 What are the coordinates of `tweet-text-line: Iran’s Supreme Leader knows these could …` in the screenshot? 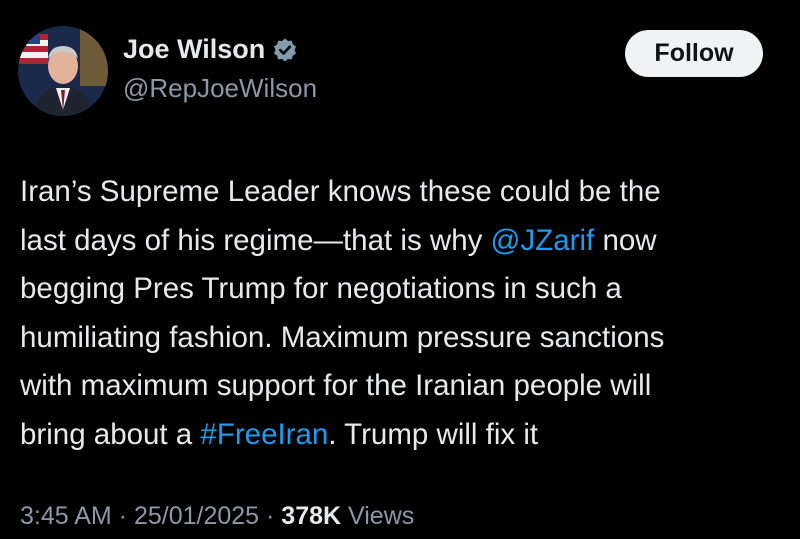 It's located at (405, 192).